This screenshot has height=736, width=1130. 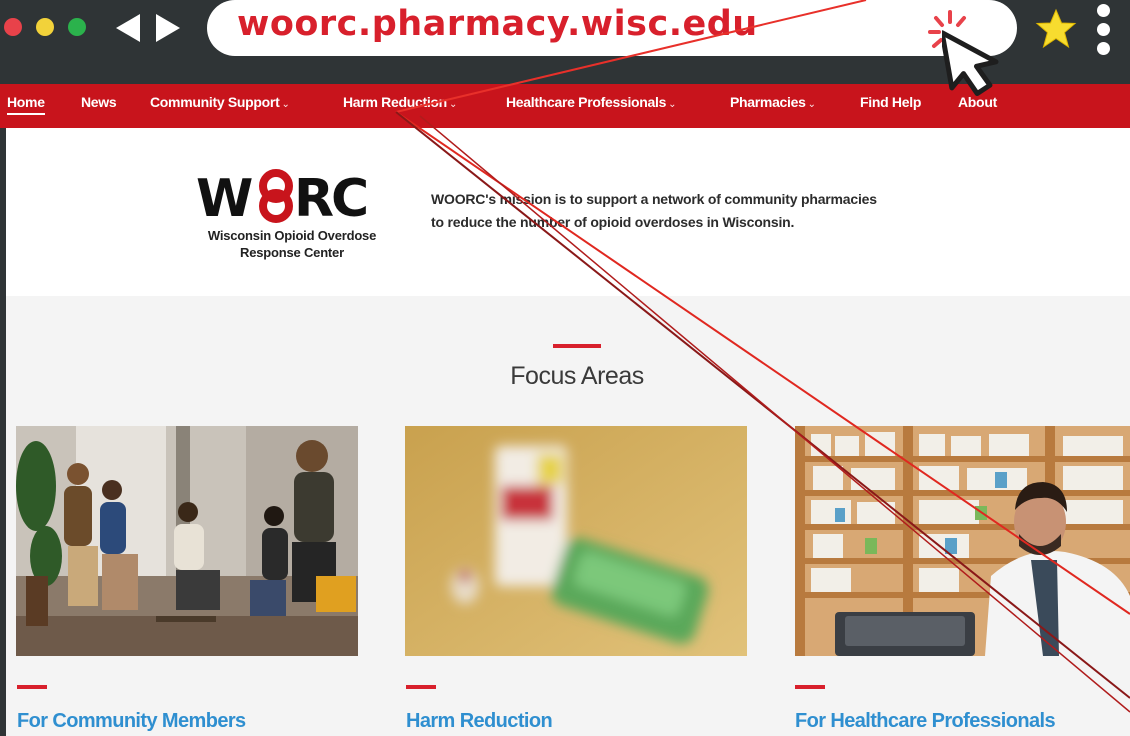 What do you see at coordinates (577, 346) in the screenshot?
I see `section-accent-bar` at bounding box center [577, 346].